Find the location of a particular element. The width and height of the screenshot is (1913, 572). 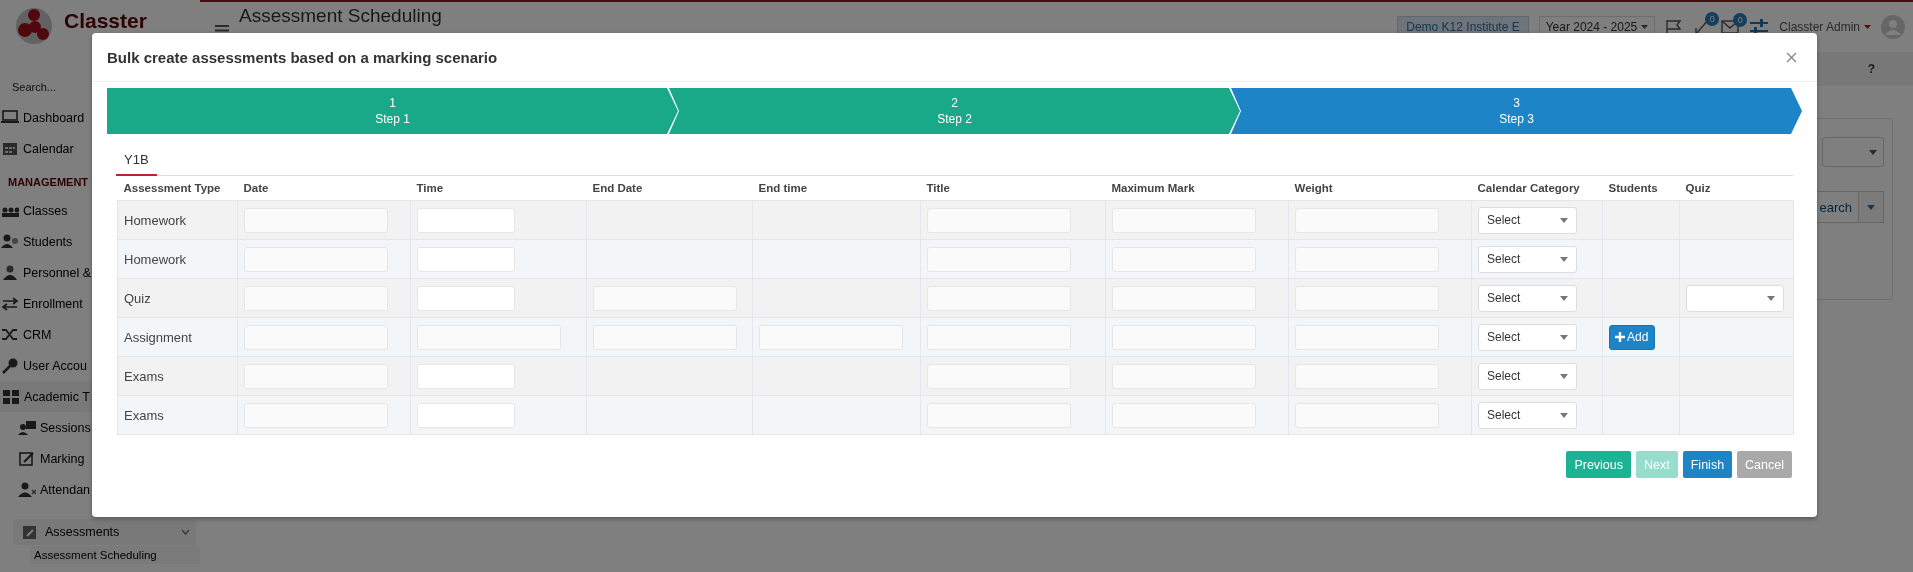

menu-item-label: Calendar is located at coordinates (48, 148).